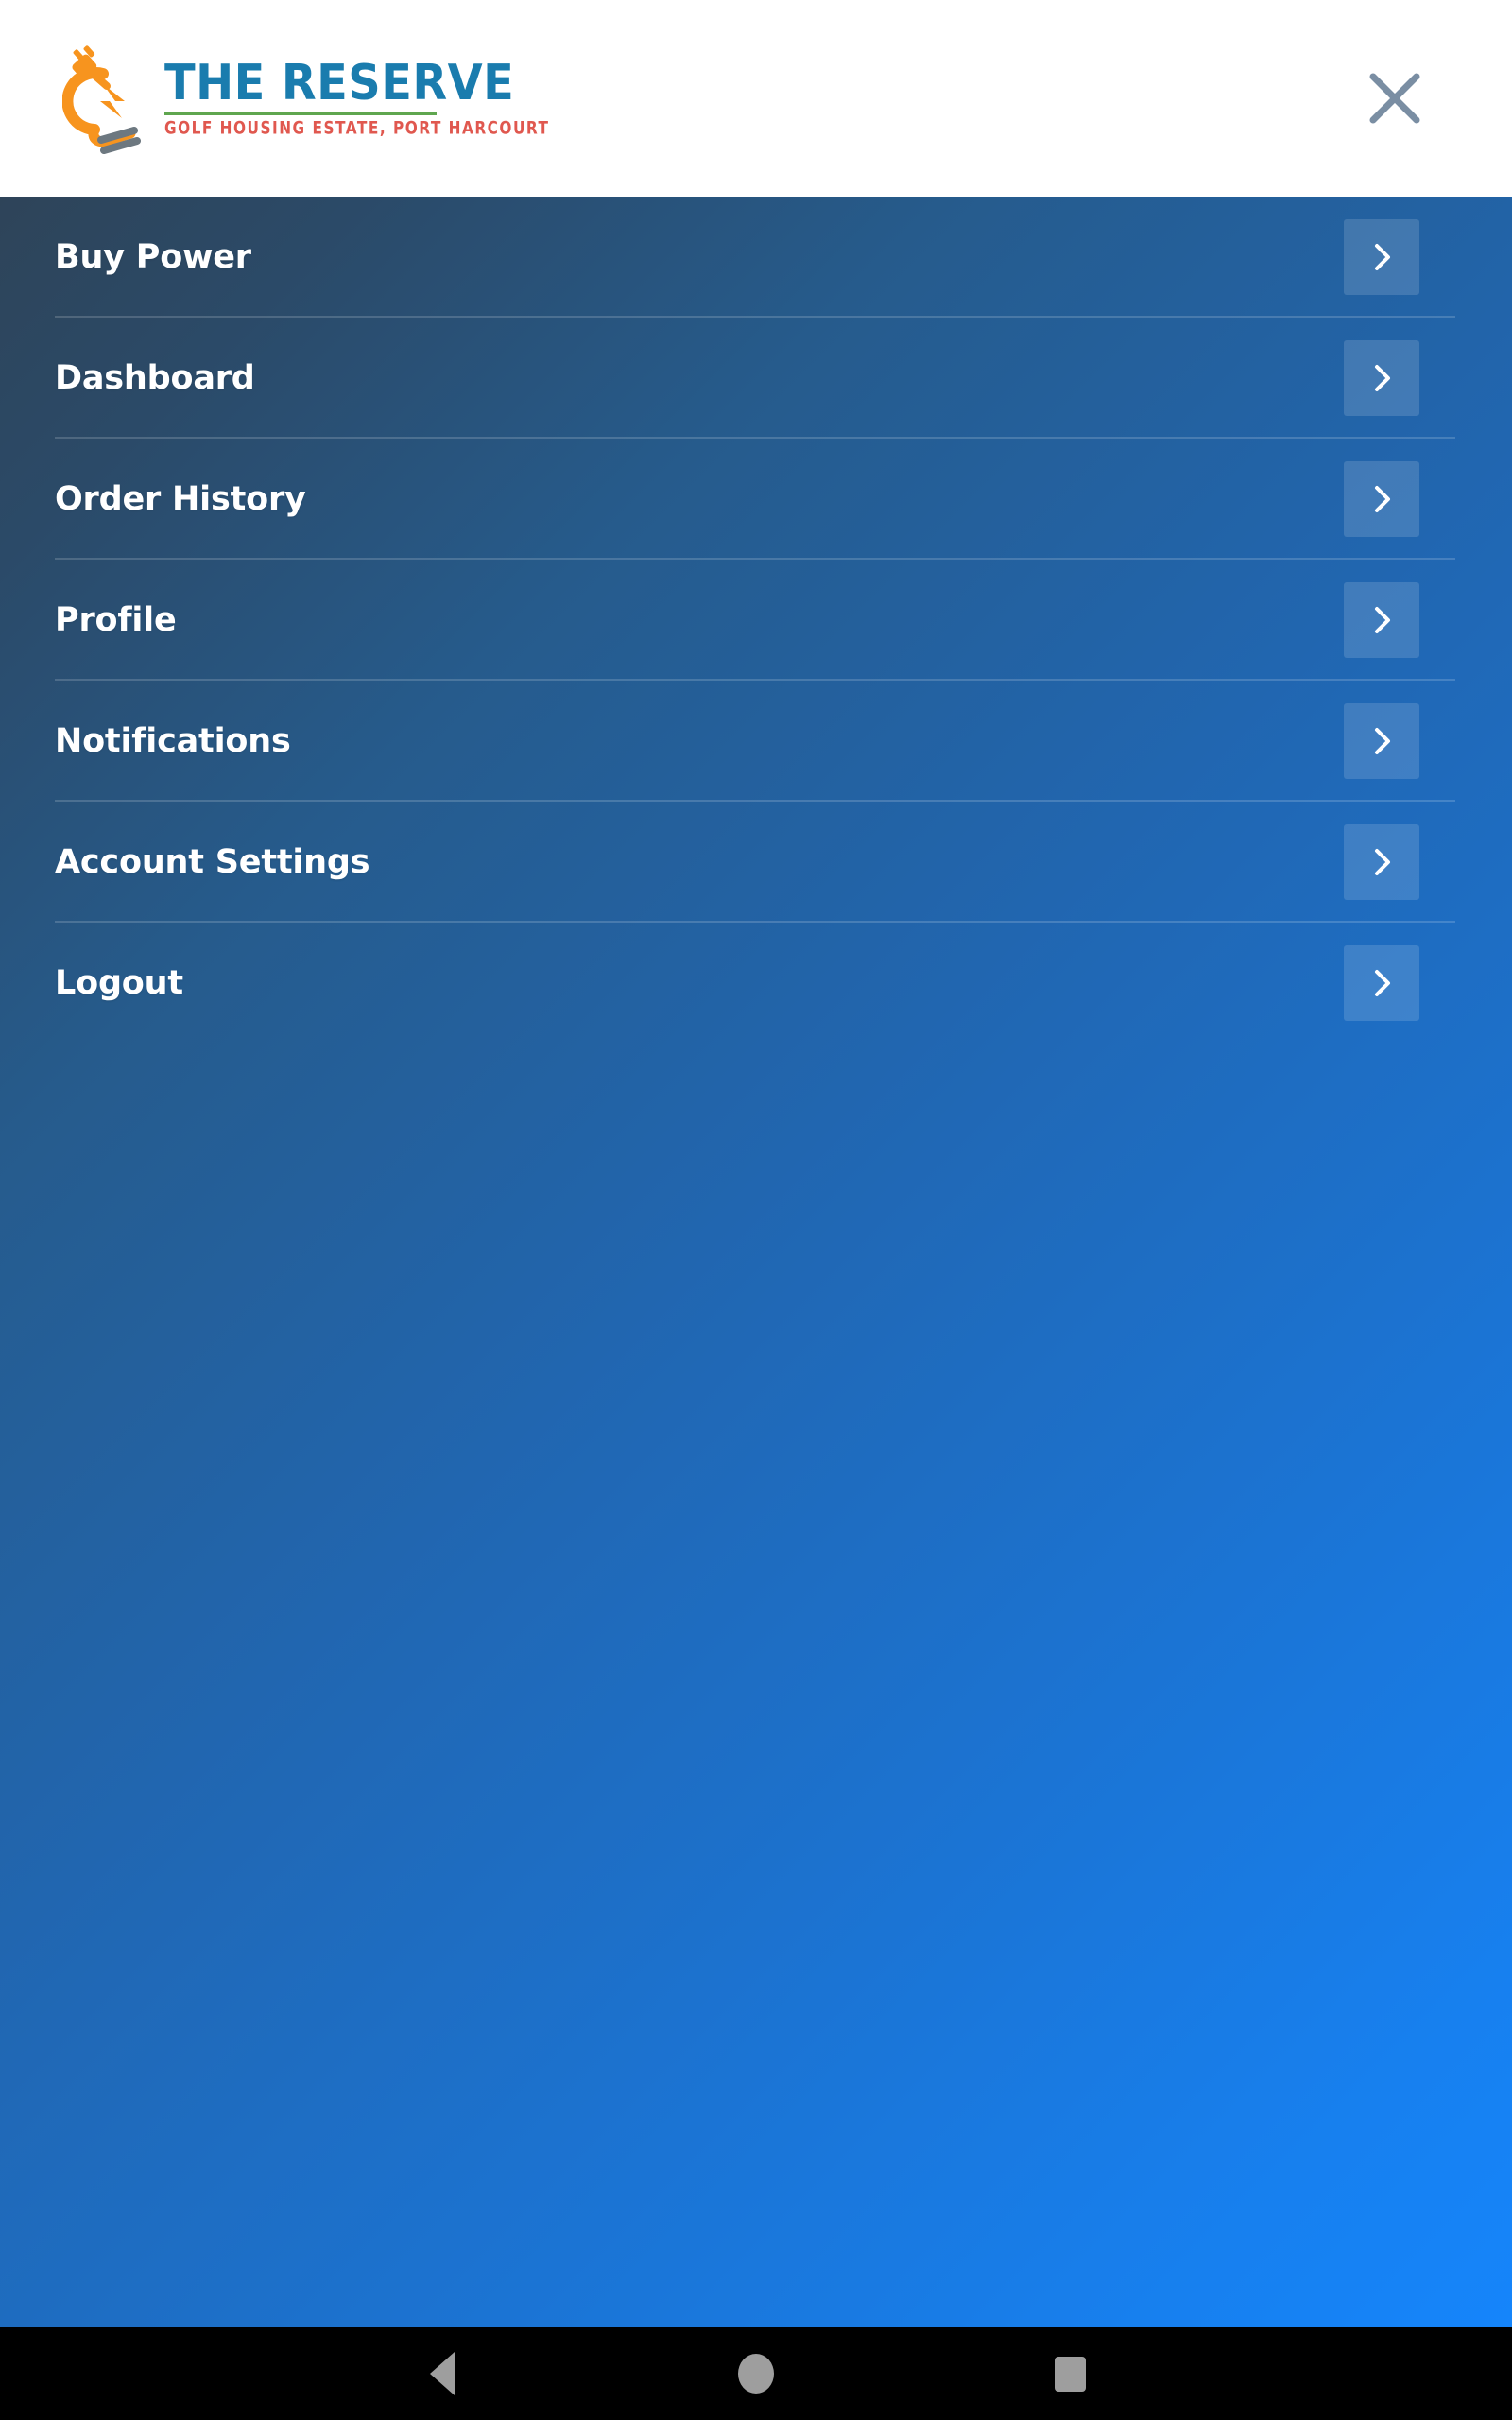 The height and width of the screenshot is (2420, 1512). I want to click on nav-back-triangle-icon, so click(442, 2373).